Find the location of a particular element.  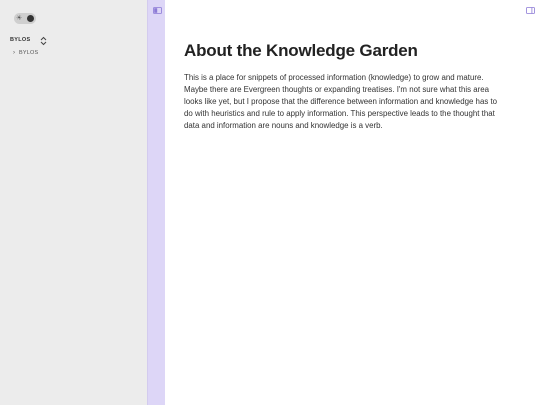

sidebar-left-icon is located at coordinates (157, 10).